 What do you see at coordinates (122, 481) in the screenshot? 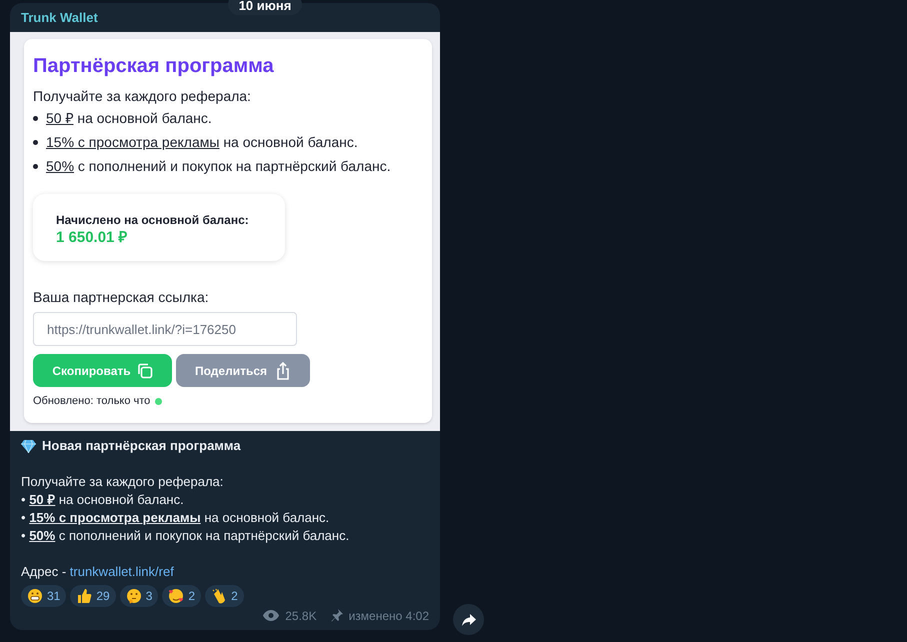
I see `caption-intro: Получайте за каждого реферала:` at bounding box center [122, 481].